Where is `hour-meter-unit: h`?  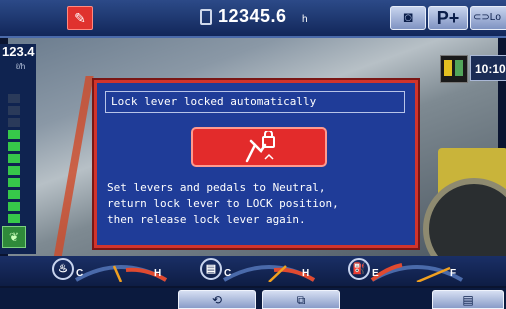 hour-meter-unit: h is located at coordinates (305, 19).